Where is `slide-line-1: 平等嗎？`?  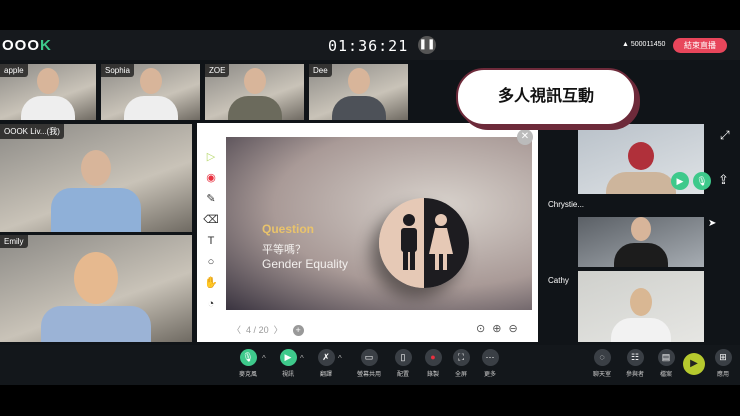
slide-line-1: 平等嗎？ is located at coordinates (284, 250).